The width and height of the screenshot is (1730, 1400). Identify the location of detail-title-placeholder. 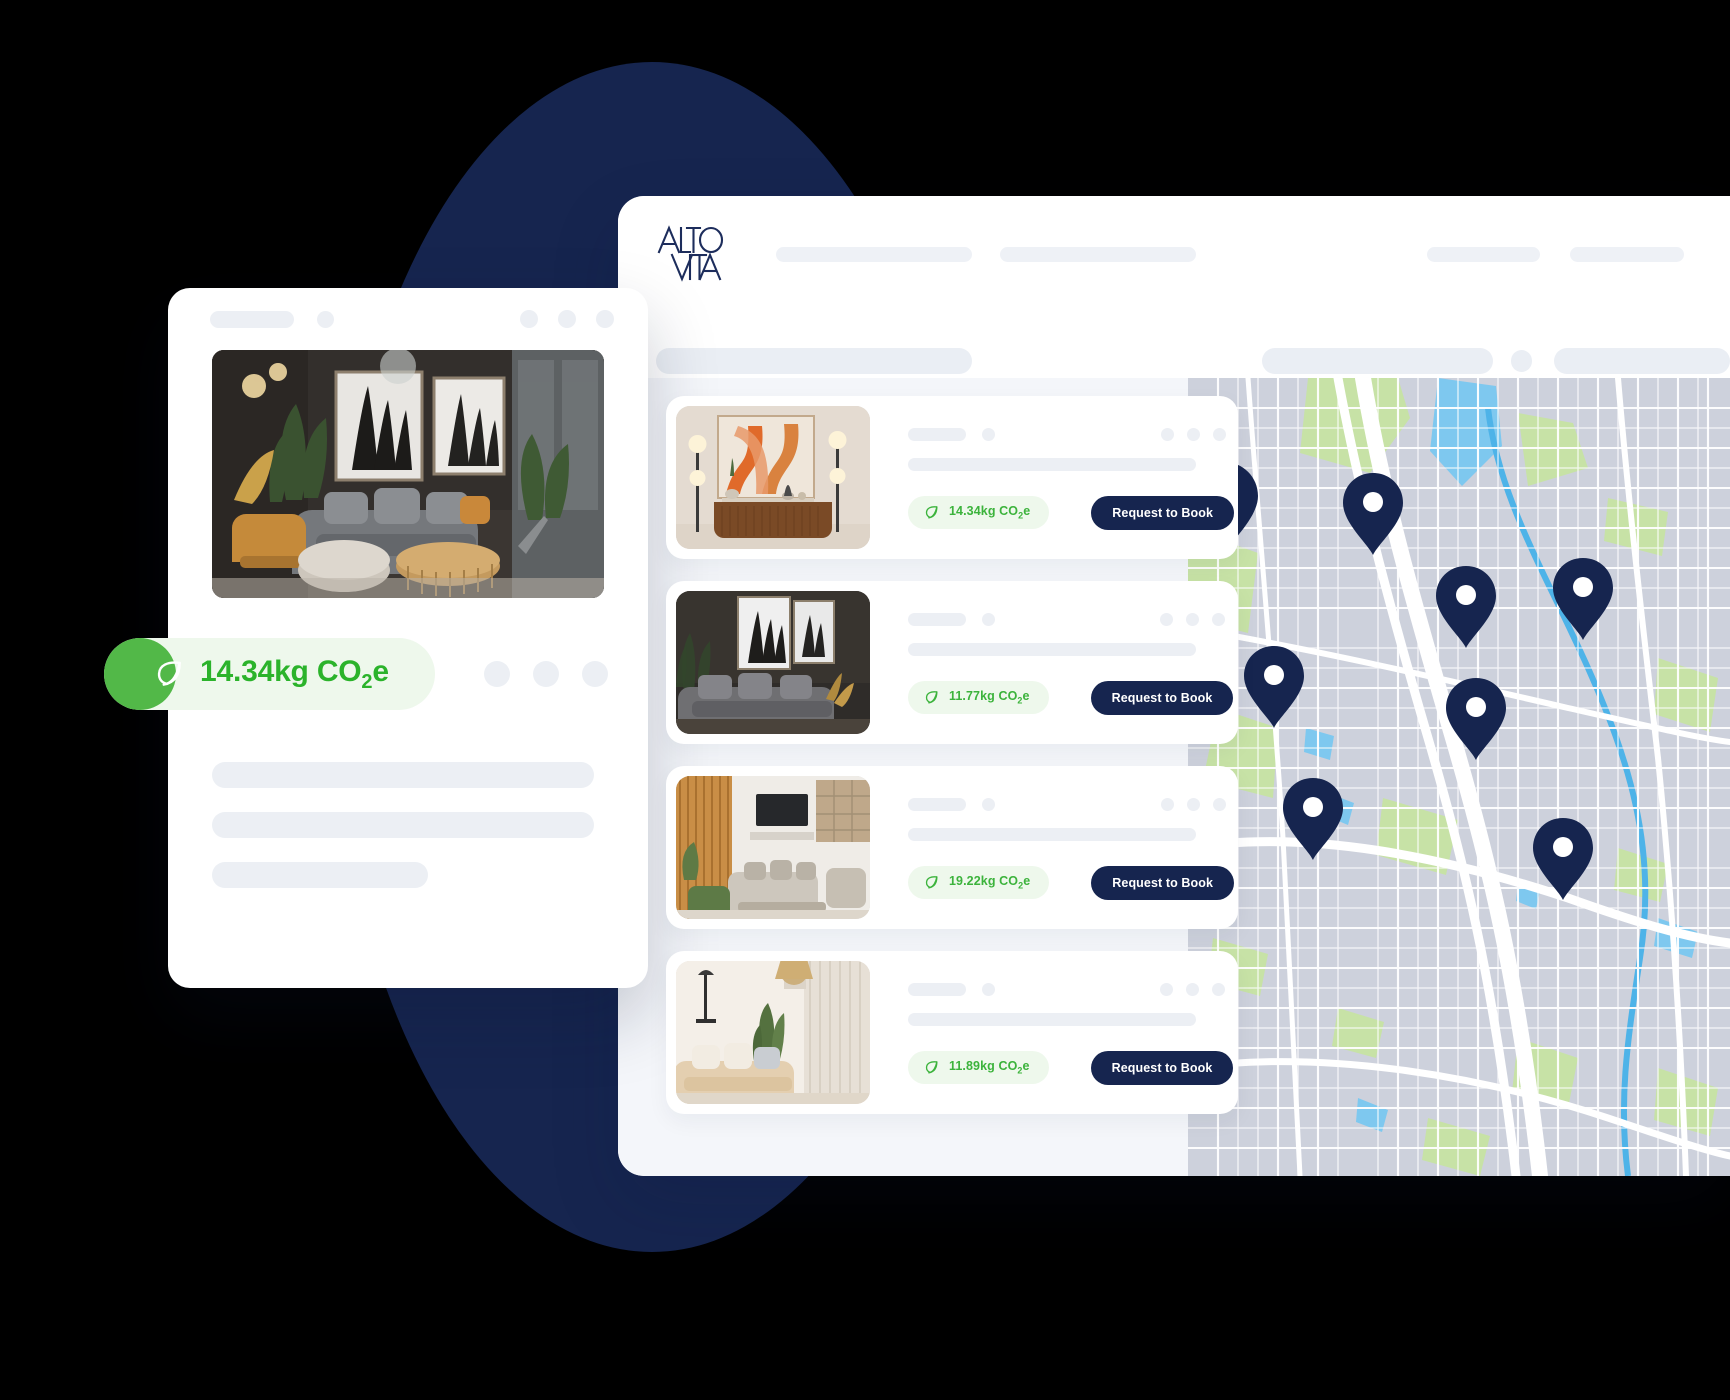
(252, 319).